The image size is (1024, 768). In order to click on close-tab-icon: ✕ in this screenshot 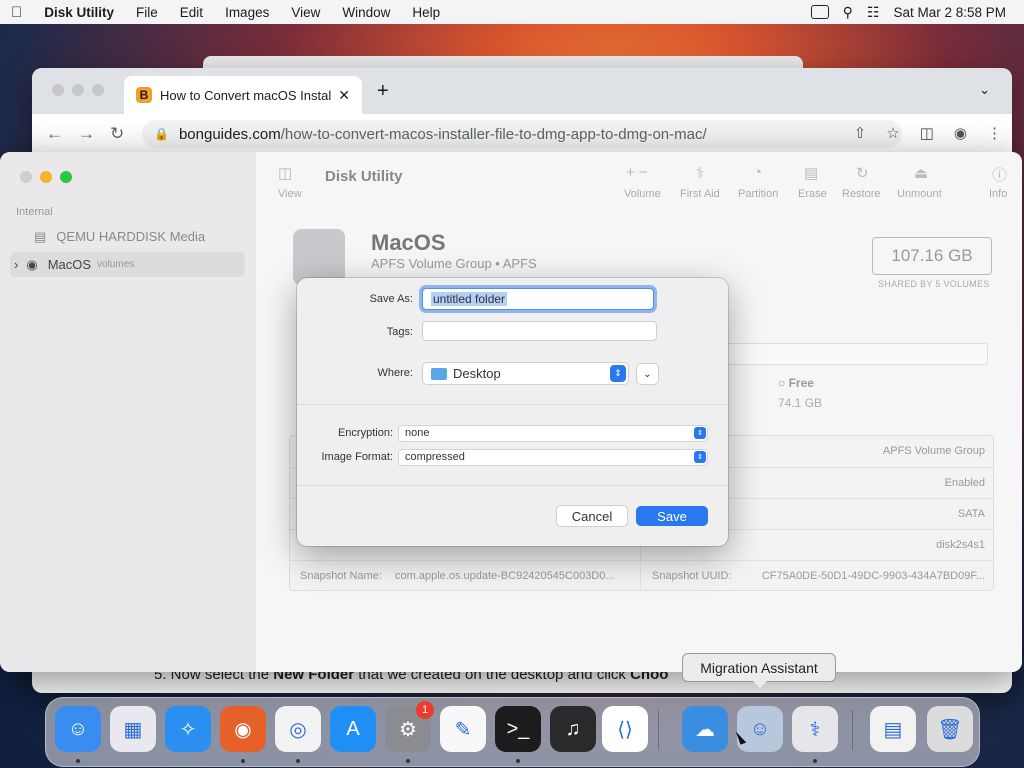, I will do `click(344, 95)`.